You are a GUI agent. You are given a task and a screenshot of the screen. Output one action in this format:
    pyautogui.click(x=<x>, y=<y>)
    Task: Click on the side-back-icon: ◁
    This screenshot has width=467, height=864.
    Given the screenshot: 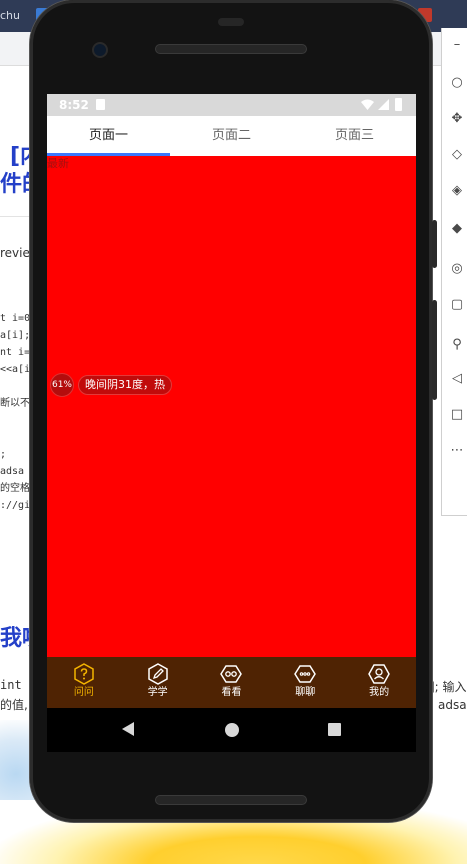 What is the action you would take?
    pyautogui.click(x=457, y=378)
    